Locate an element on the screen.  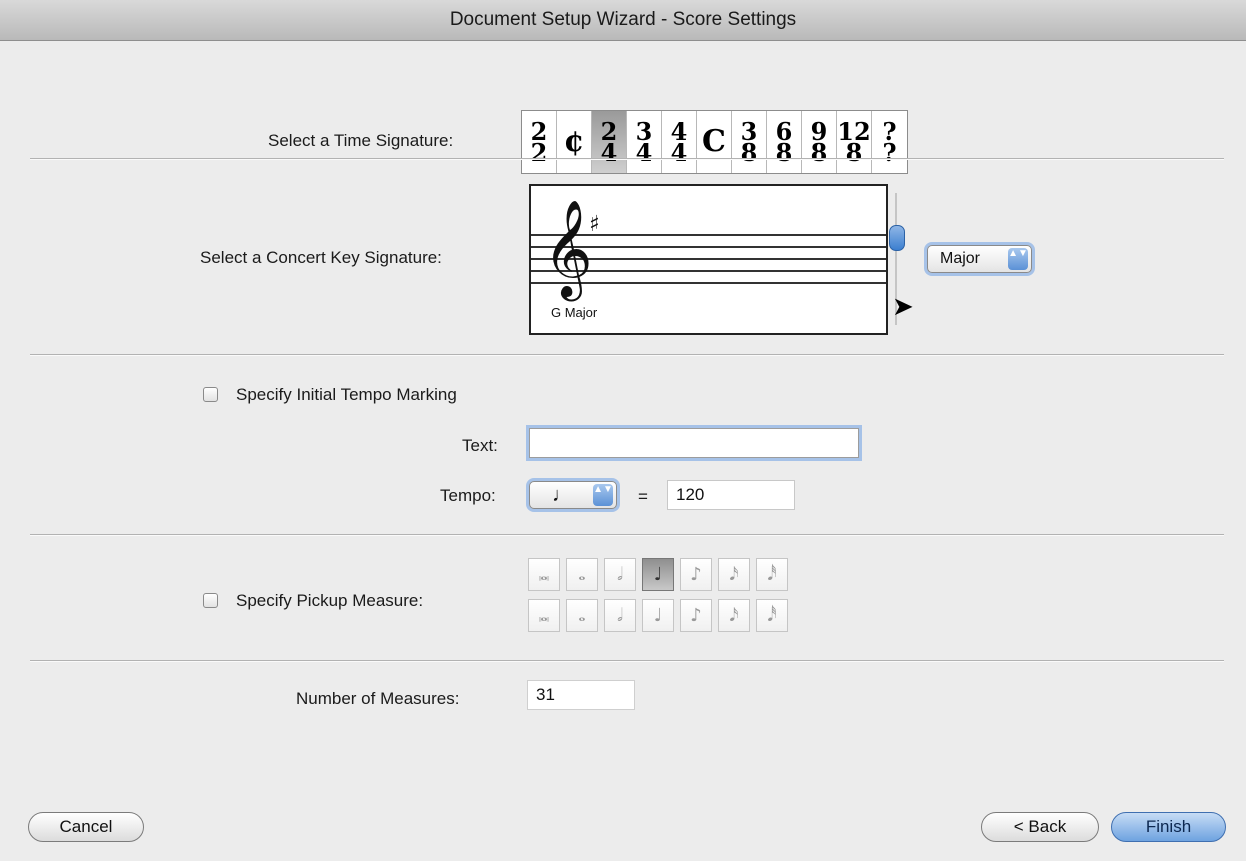
pickup-checkbox-label: Specify Pickup Measure: is located at coordinates (330, 600).